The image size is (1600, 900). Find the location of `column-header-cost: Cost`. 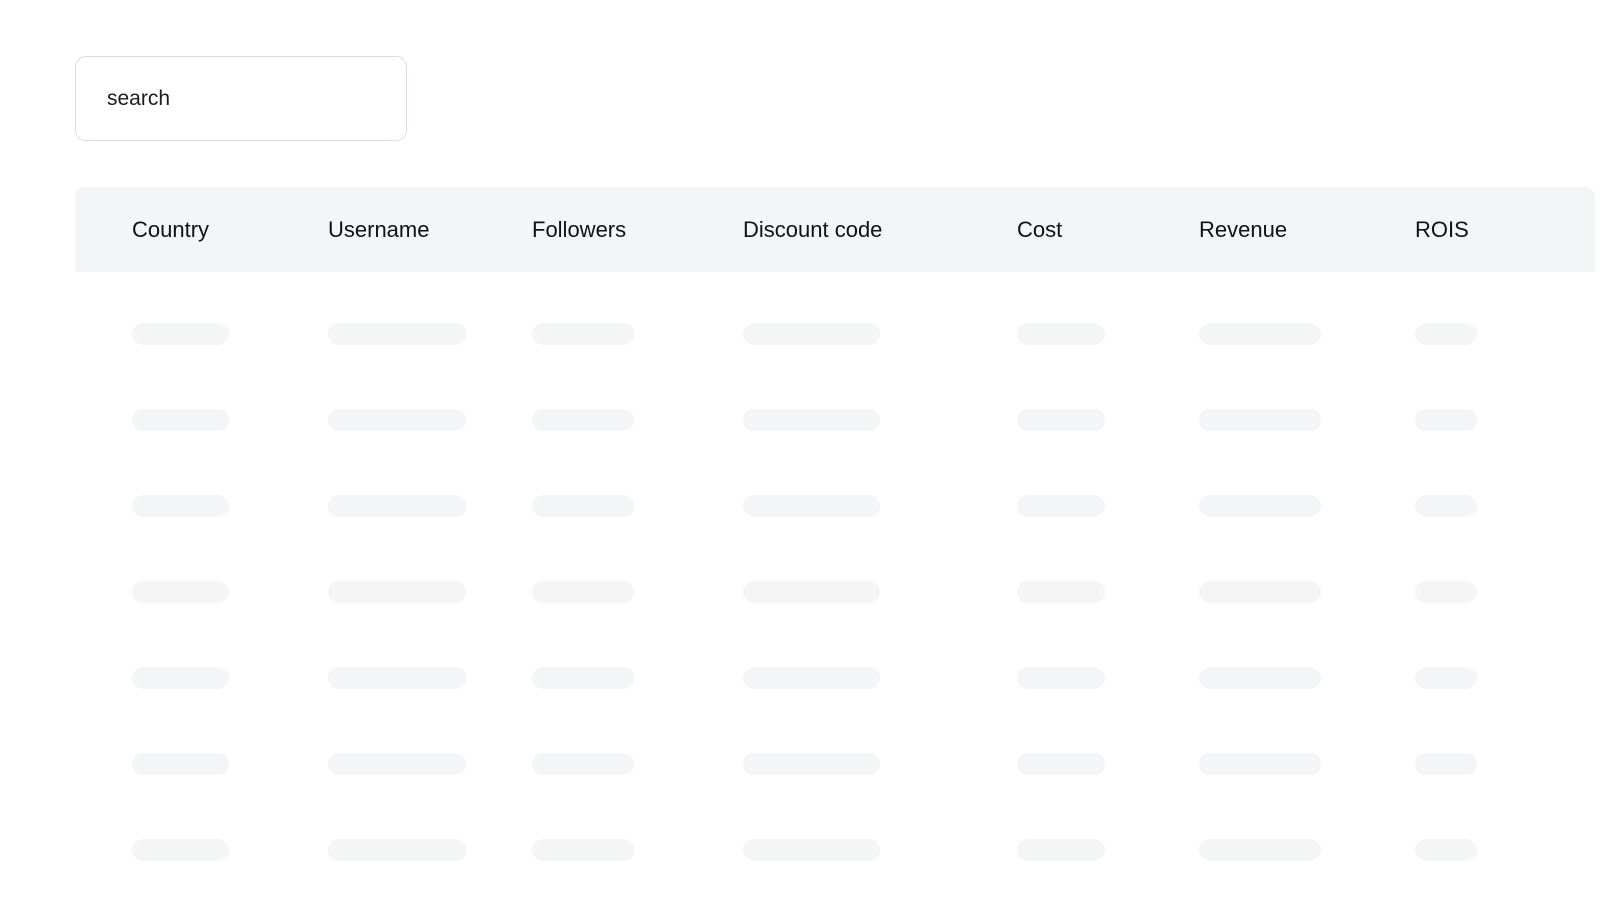

column-header-cost: Cost is located at coordinates (1084, 229).